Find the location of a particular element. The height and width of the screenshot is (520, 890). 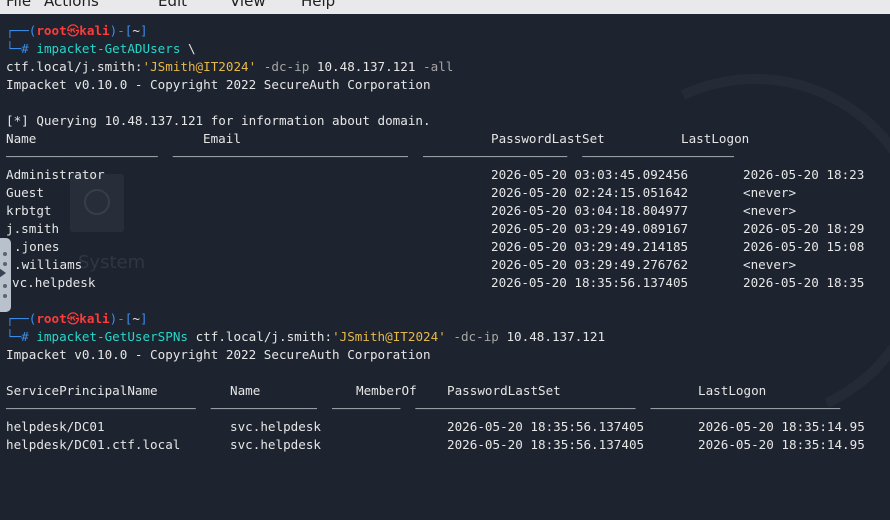

col-name-2: Name is located at coordinates (245, 390).